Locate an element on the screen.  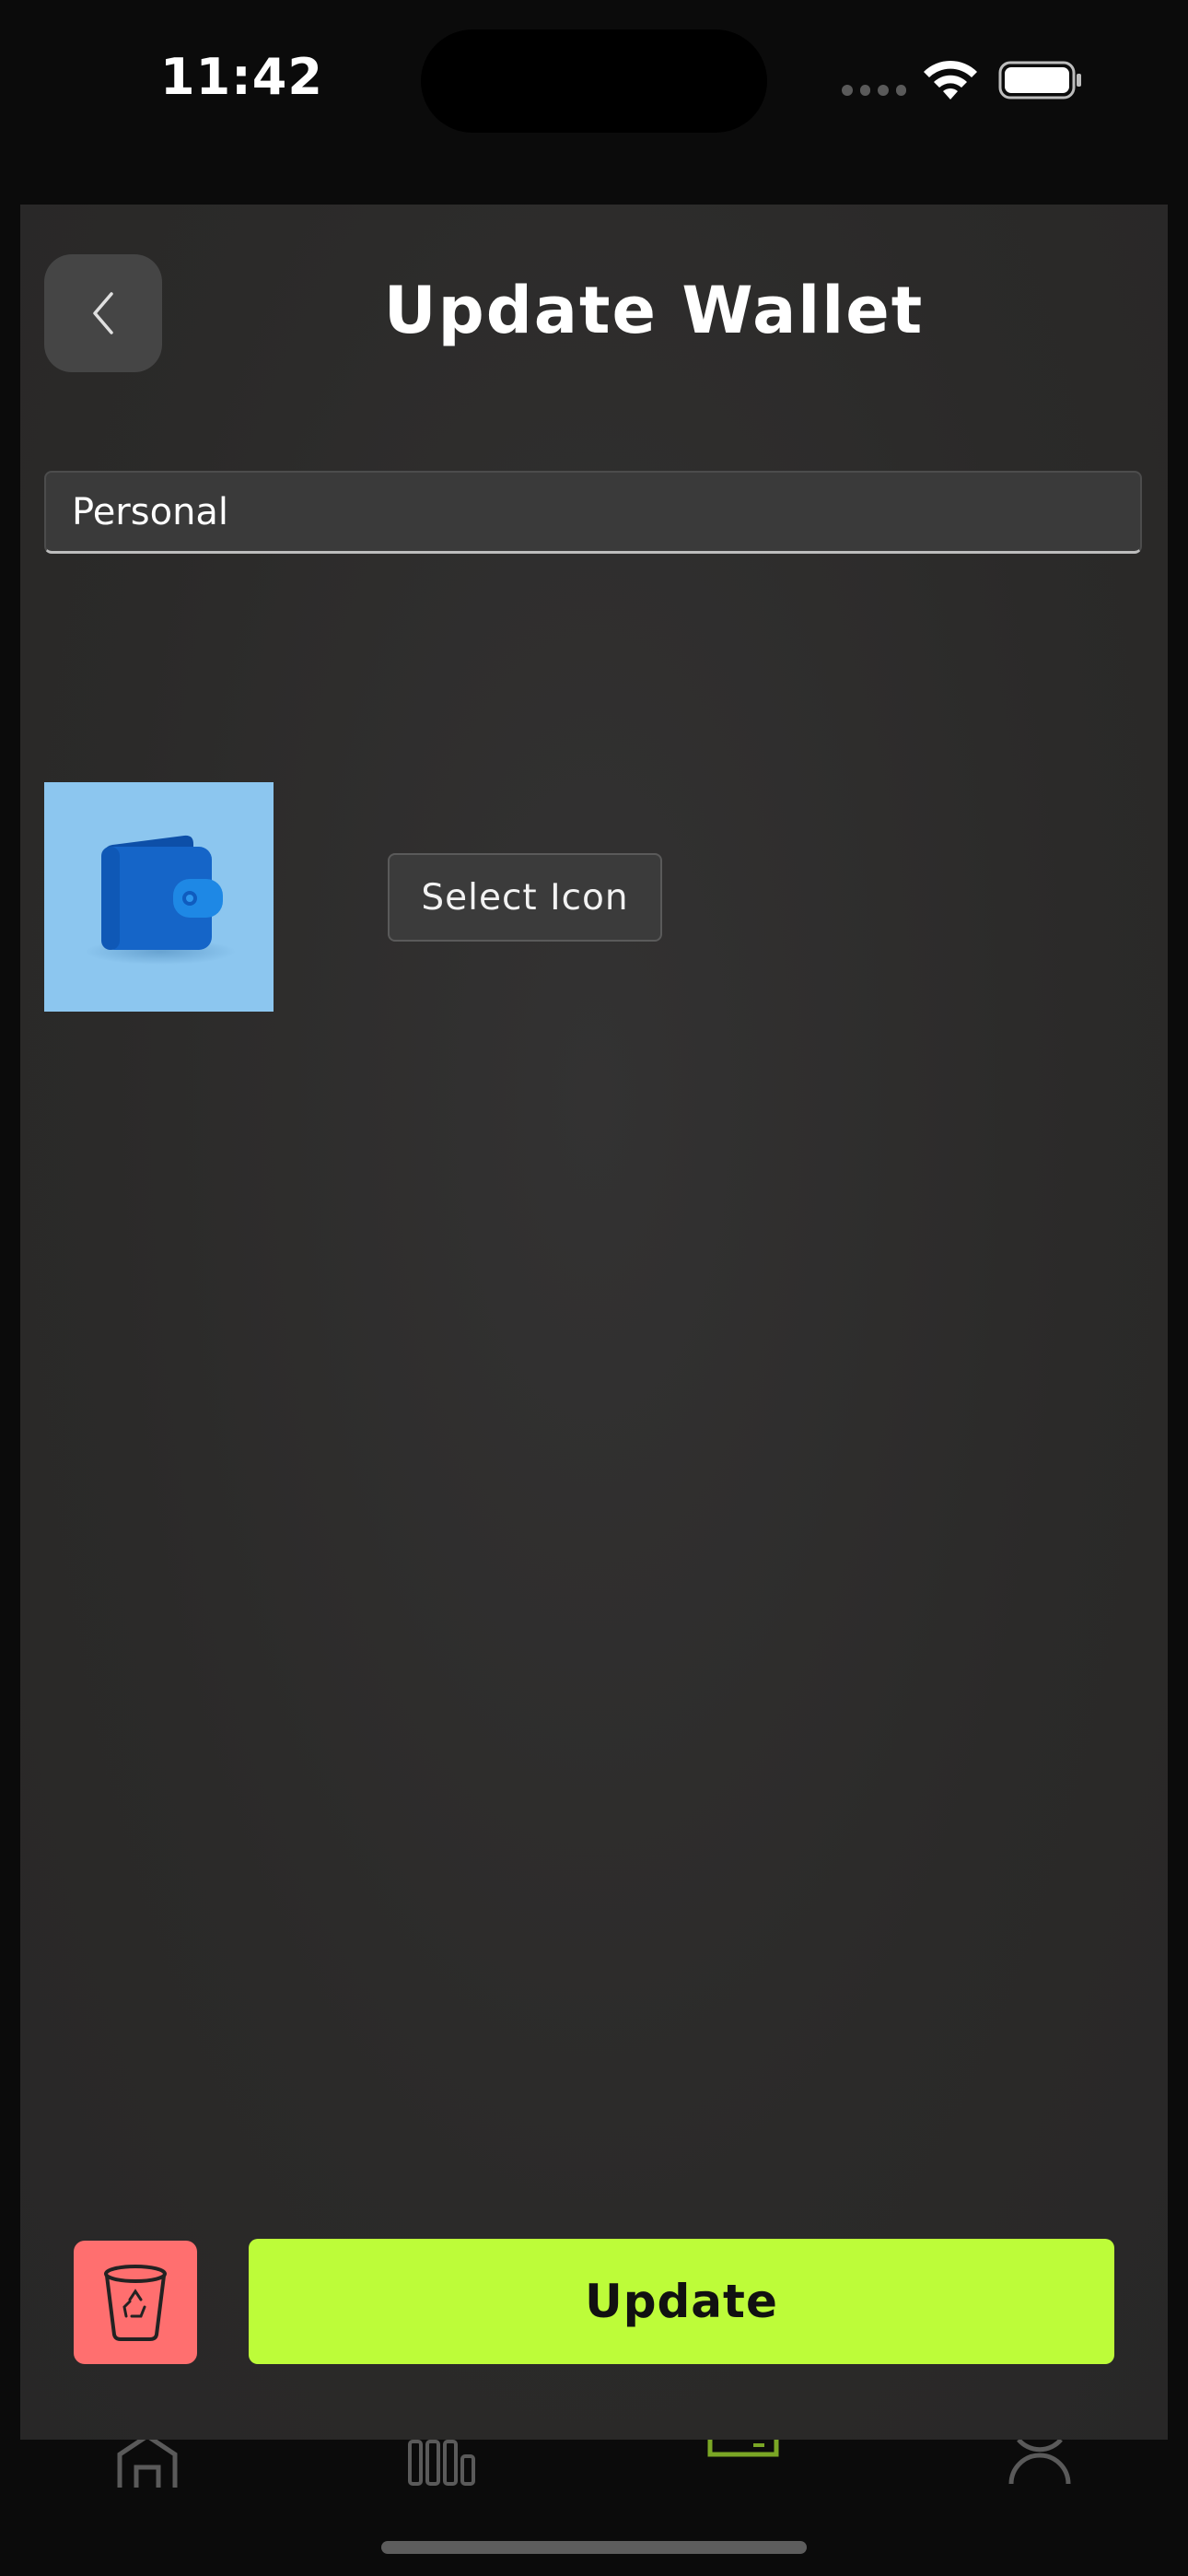
wallet-icon is located at coordinates (160, 900).